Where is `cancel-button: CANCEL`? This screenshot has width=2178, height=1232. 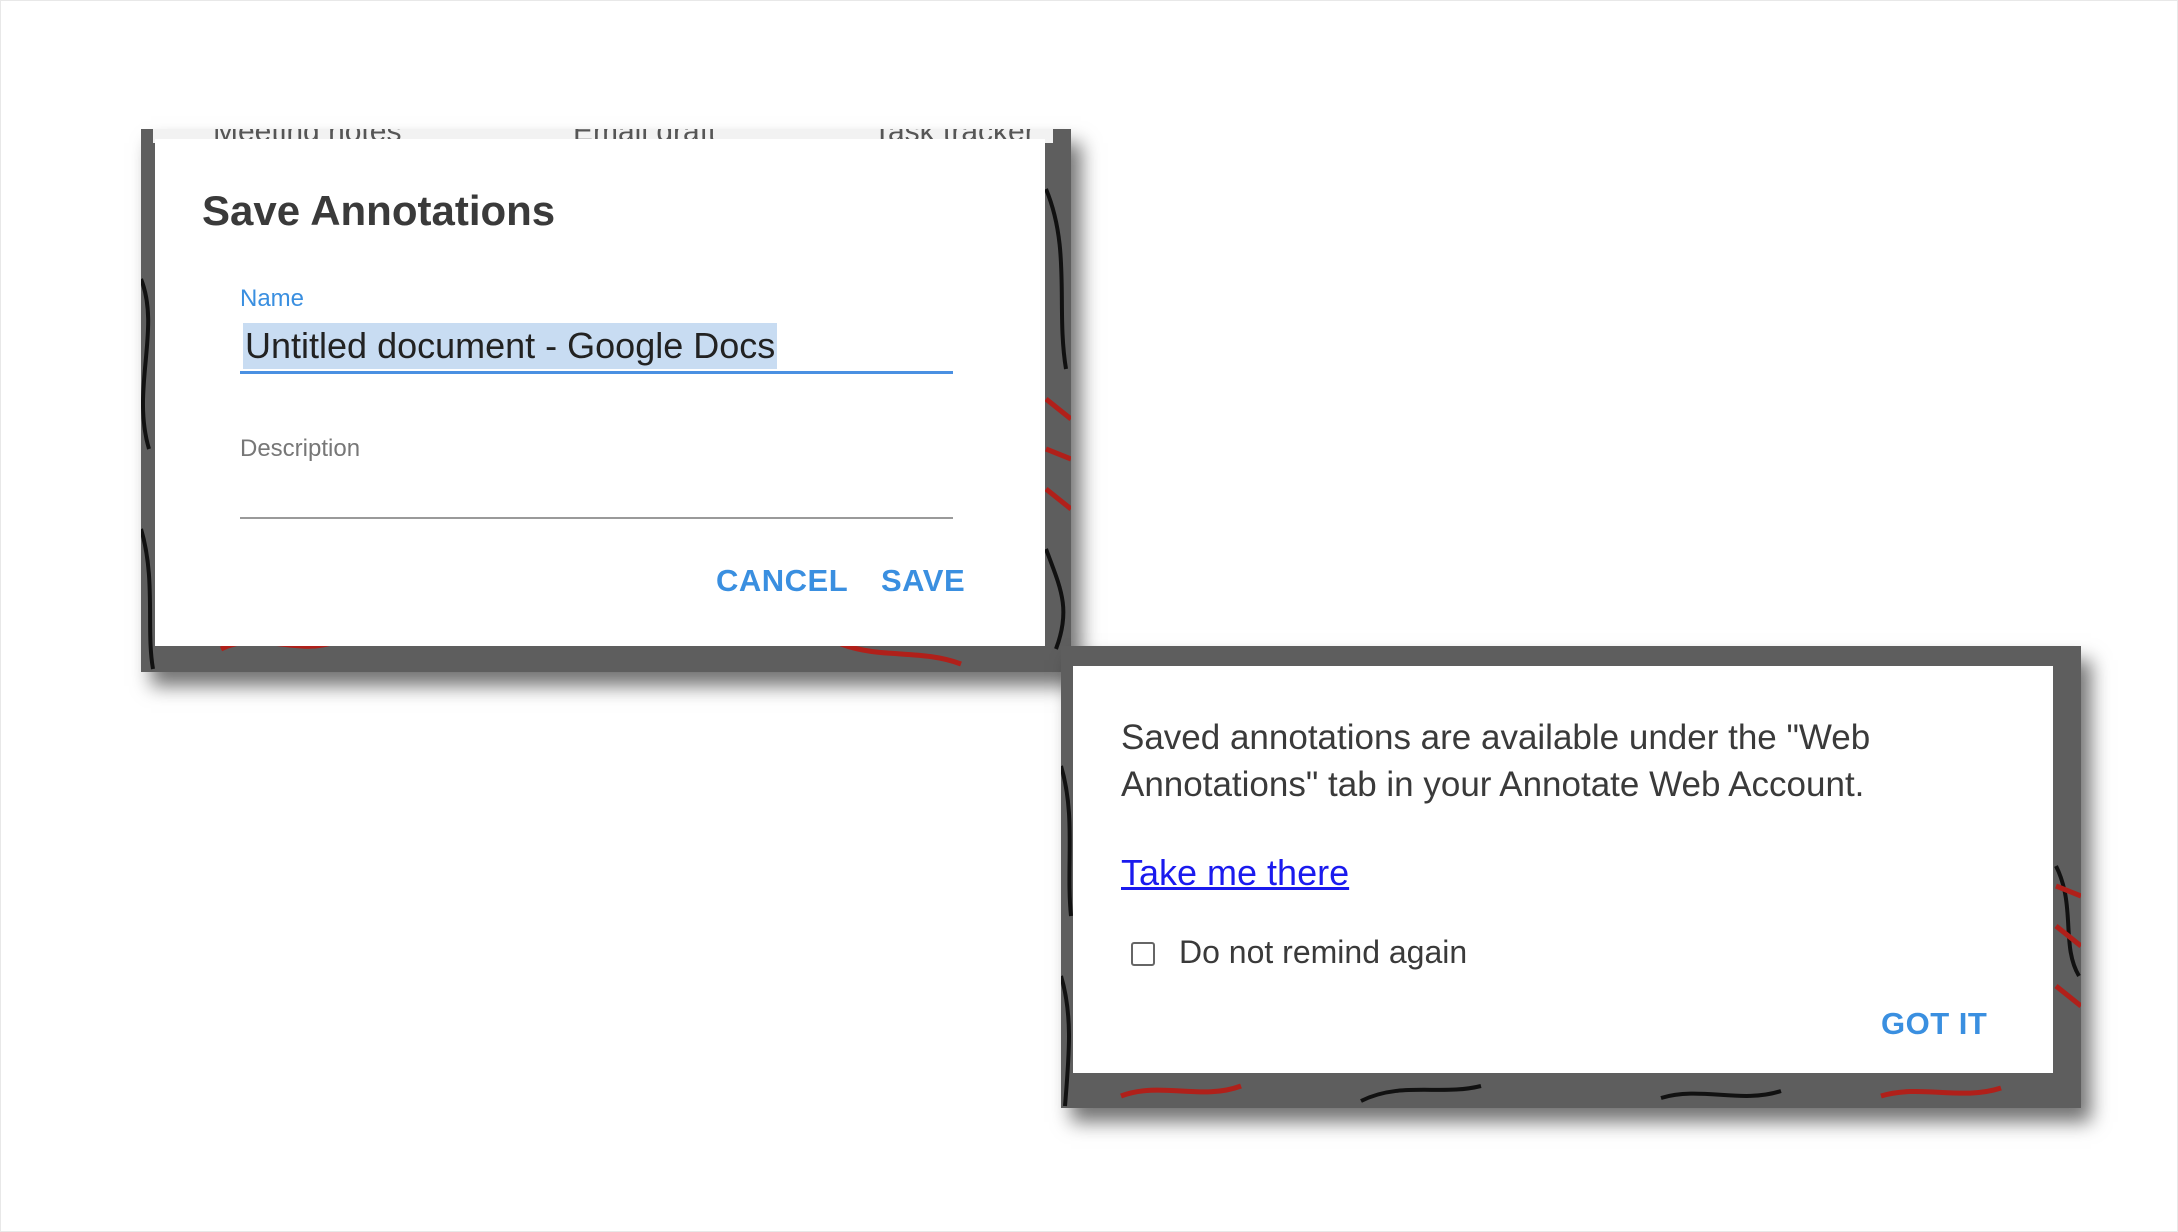
cancel-button: CANCEL is located at coordinates (782, 581).